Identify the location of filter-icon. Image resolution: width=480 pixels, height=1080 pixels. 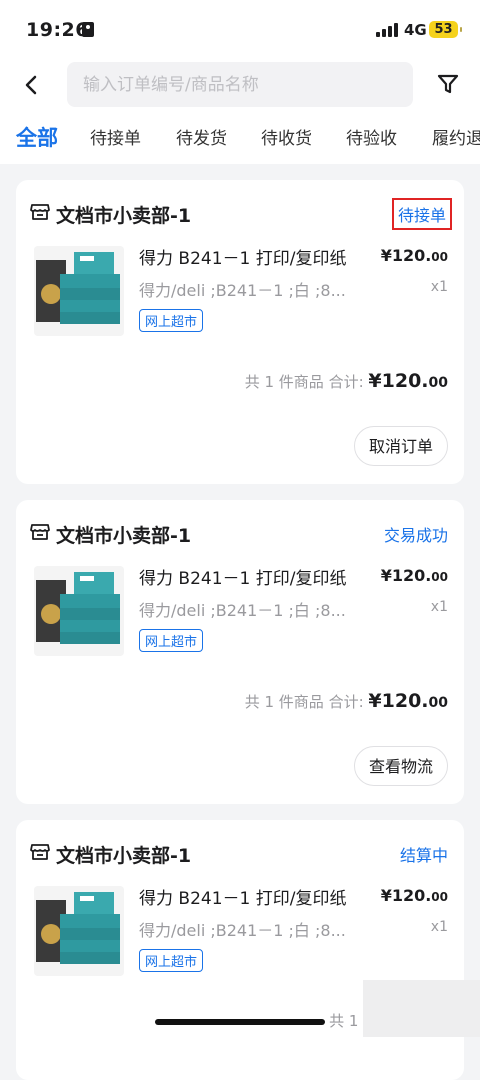
(448, 84).